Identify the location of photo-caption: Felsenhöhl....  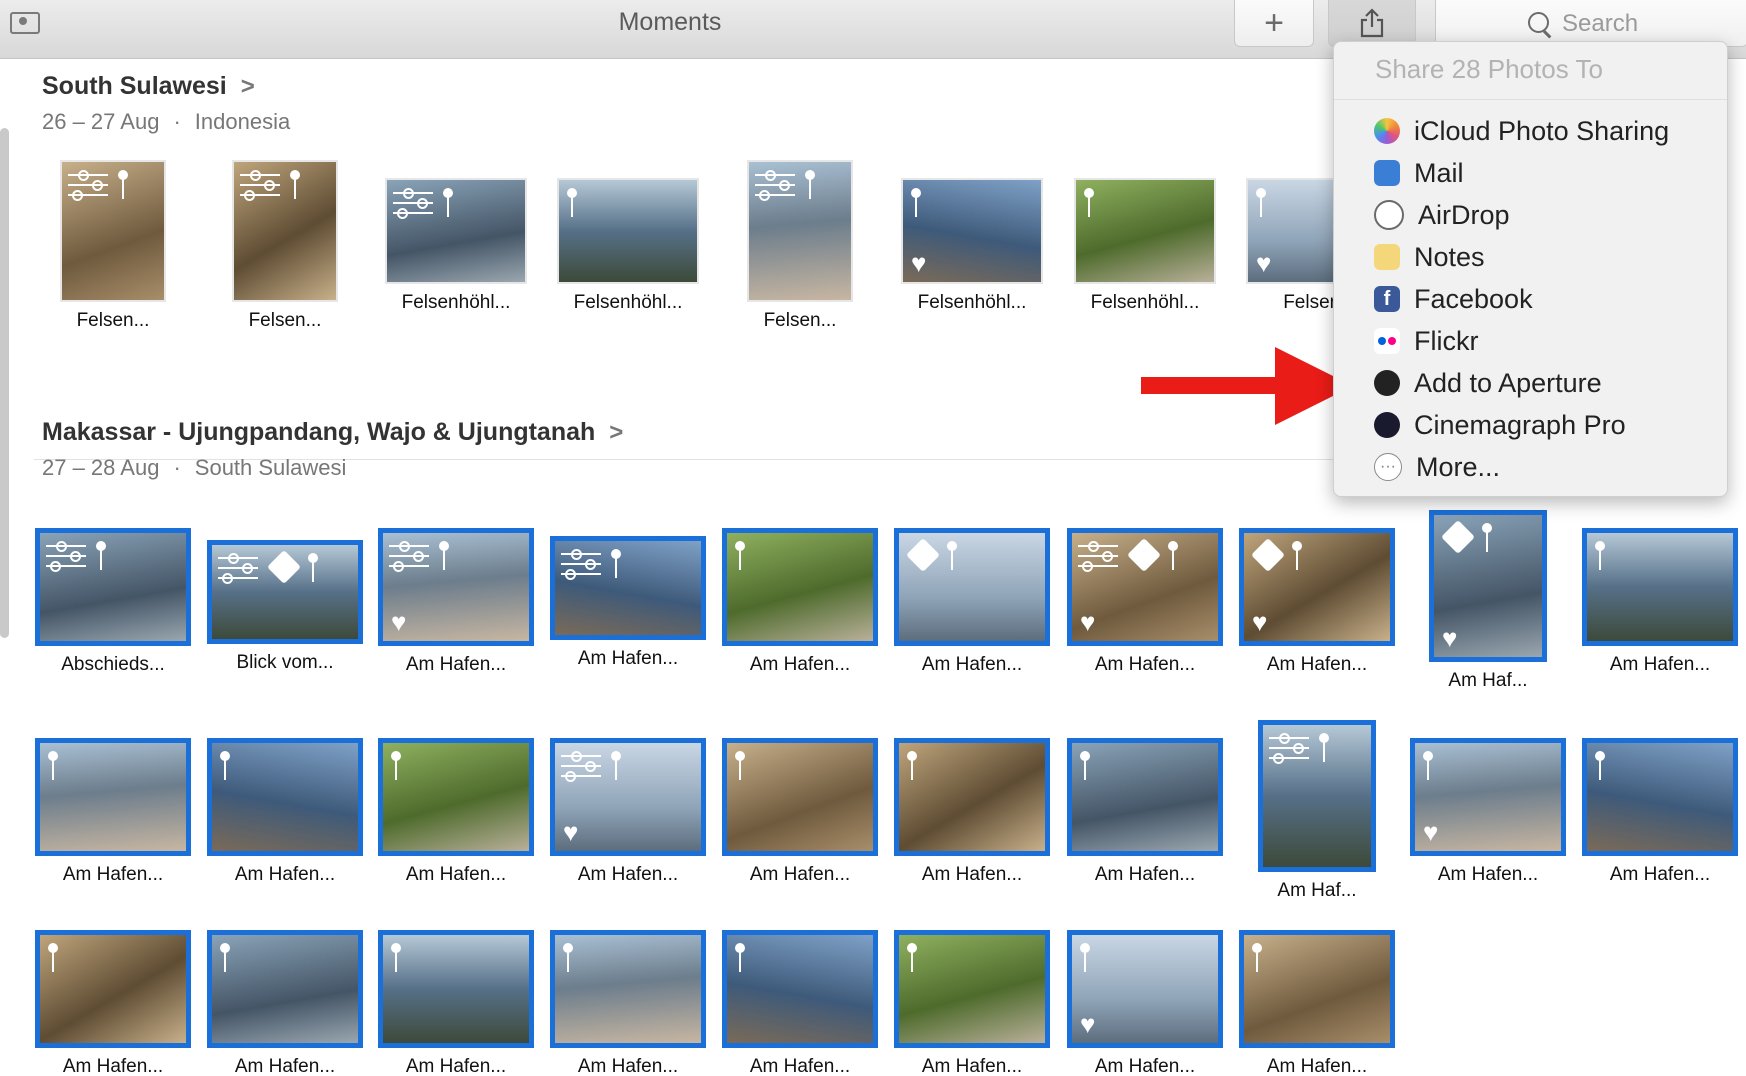
(972, 302).